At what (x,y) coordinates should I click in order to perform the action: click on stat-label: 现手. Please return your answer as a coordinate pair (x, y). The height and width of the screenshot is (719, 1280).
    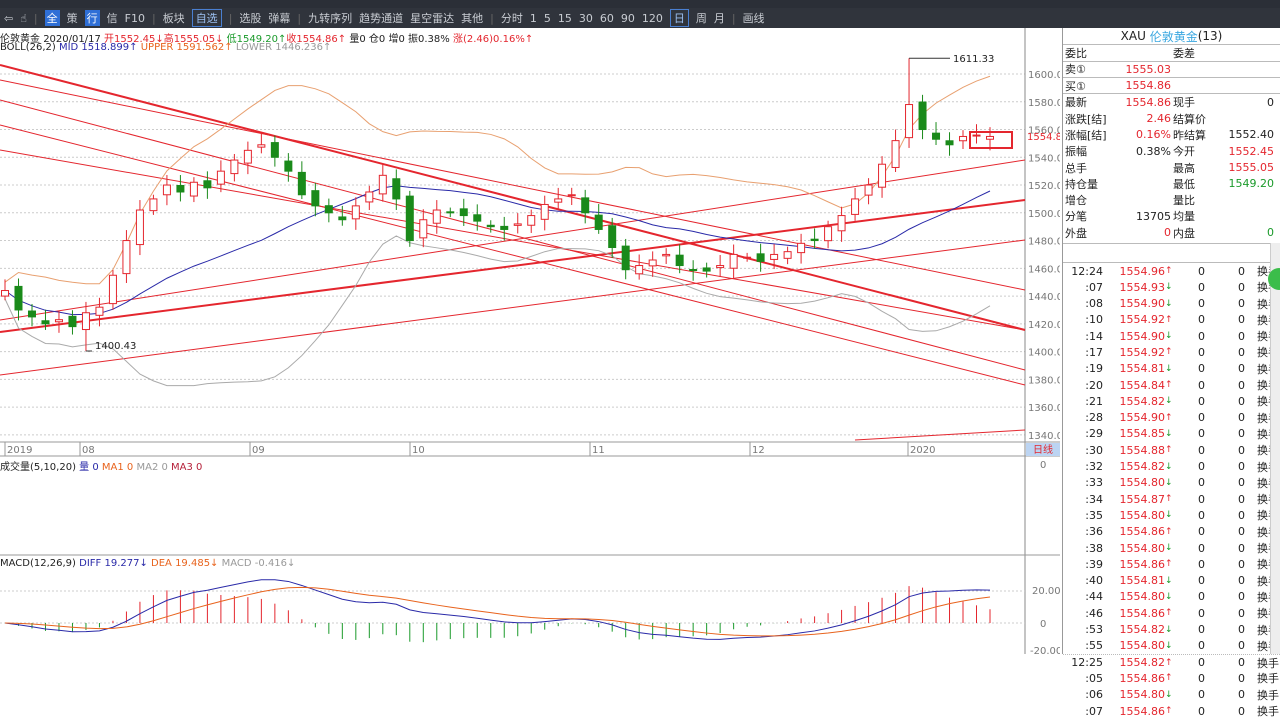
    Looking at the image, I should click on (1184, 103).